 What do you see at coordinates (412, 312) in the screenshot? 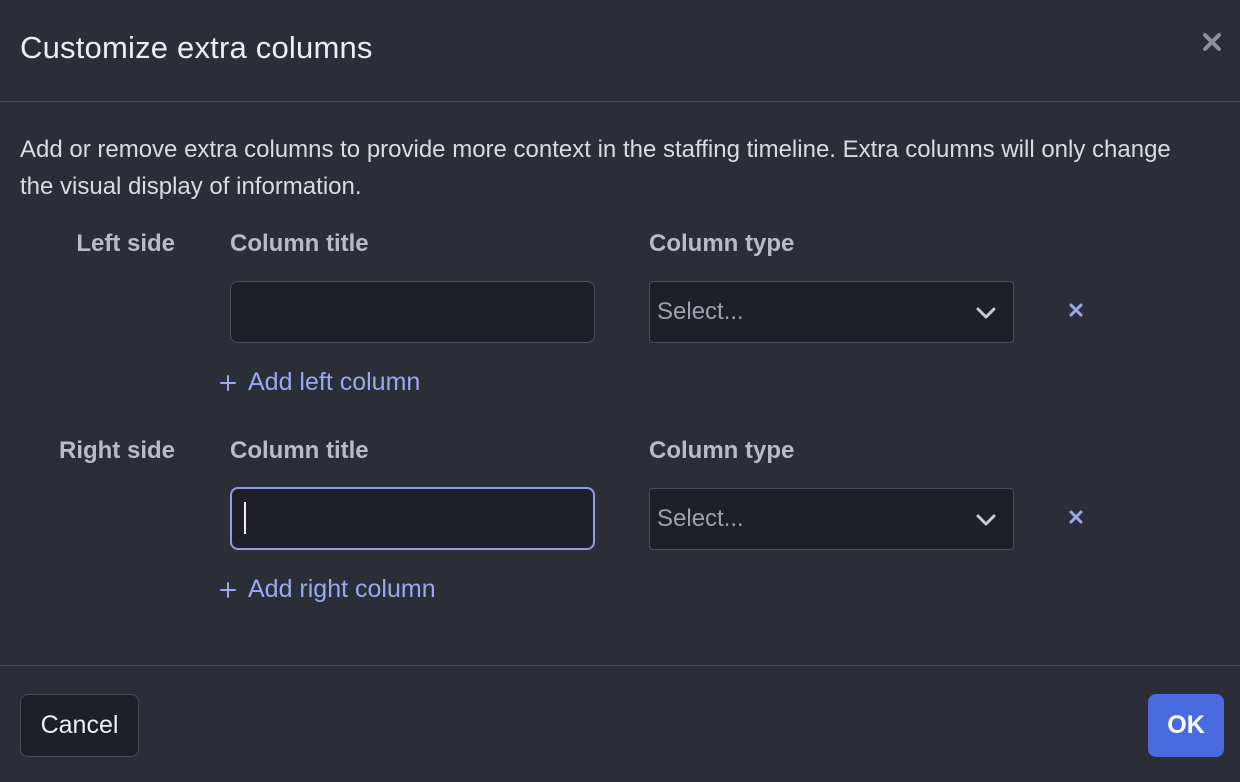
I see `left-column-title-input` at bounding box center [412, 312].